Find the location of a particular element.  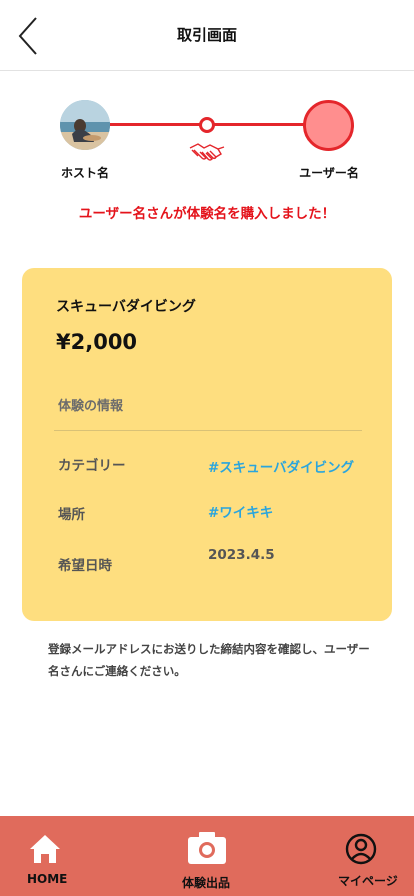

host-photo is located at coordinates (85, 125).